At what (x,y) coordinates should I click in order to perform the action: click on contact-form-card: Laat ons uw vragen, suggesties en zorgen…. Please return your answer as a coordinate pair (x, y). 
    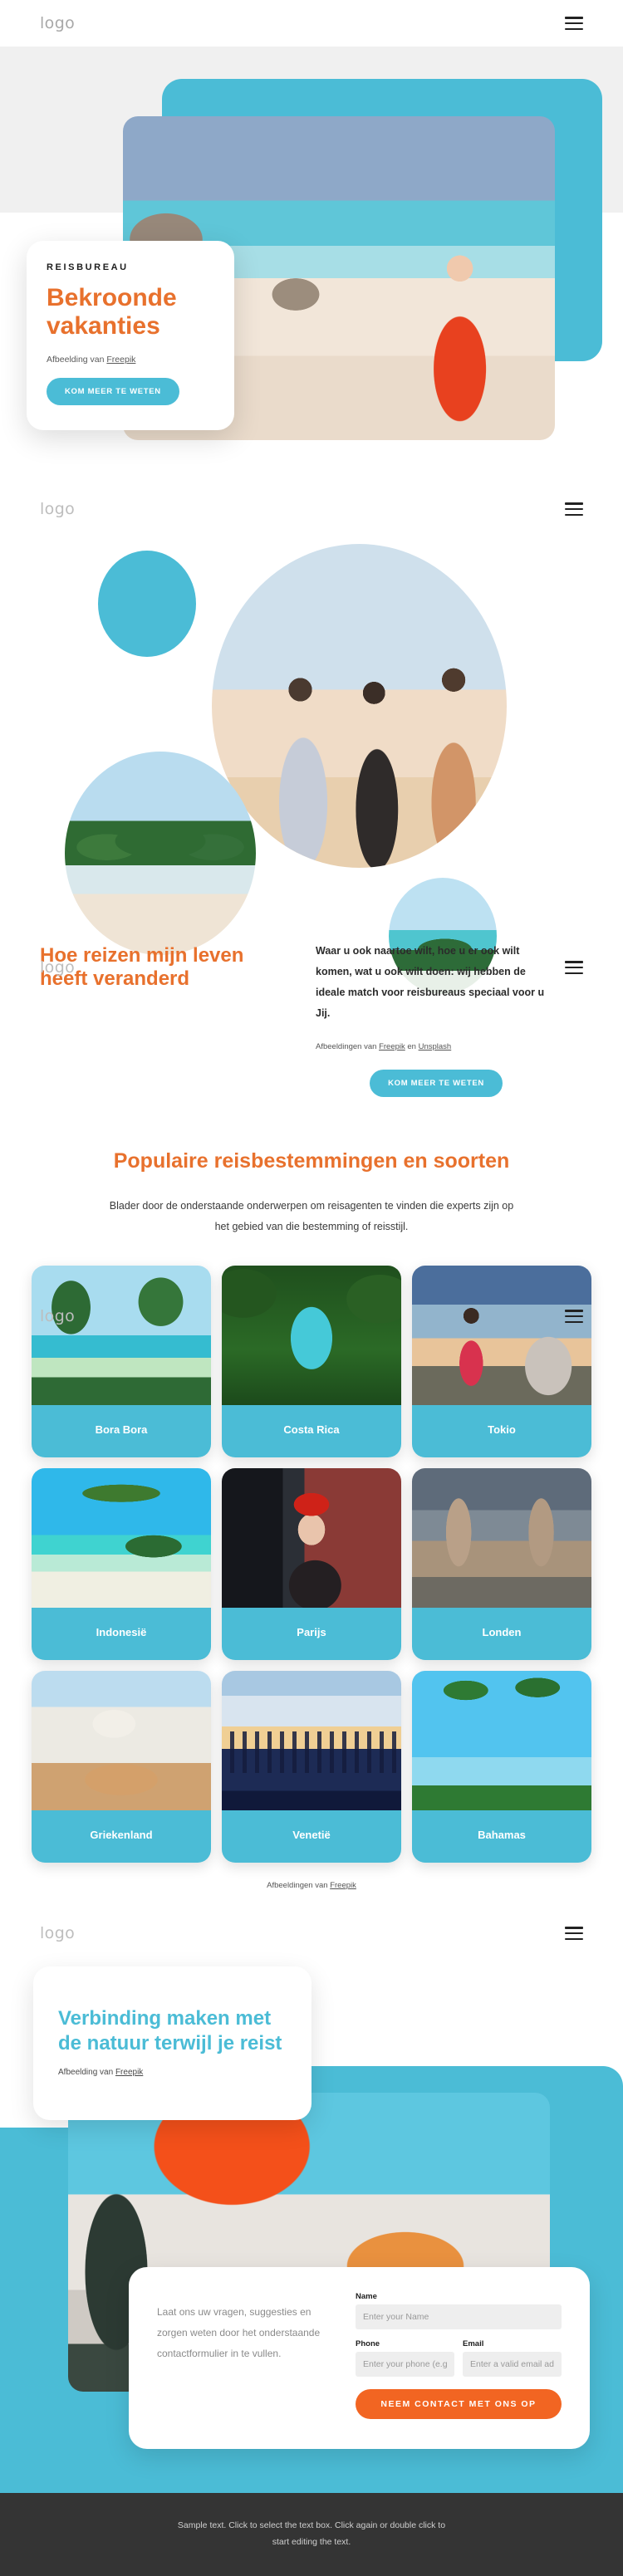
    Looking at the image, I should click on (359, 2358).